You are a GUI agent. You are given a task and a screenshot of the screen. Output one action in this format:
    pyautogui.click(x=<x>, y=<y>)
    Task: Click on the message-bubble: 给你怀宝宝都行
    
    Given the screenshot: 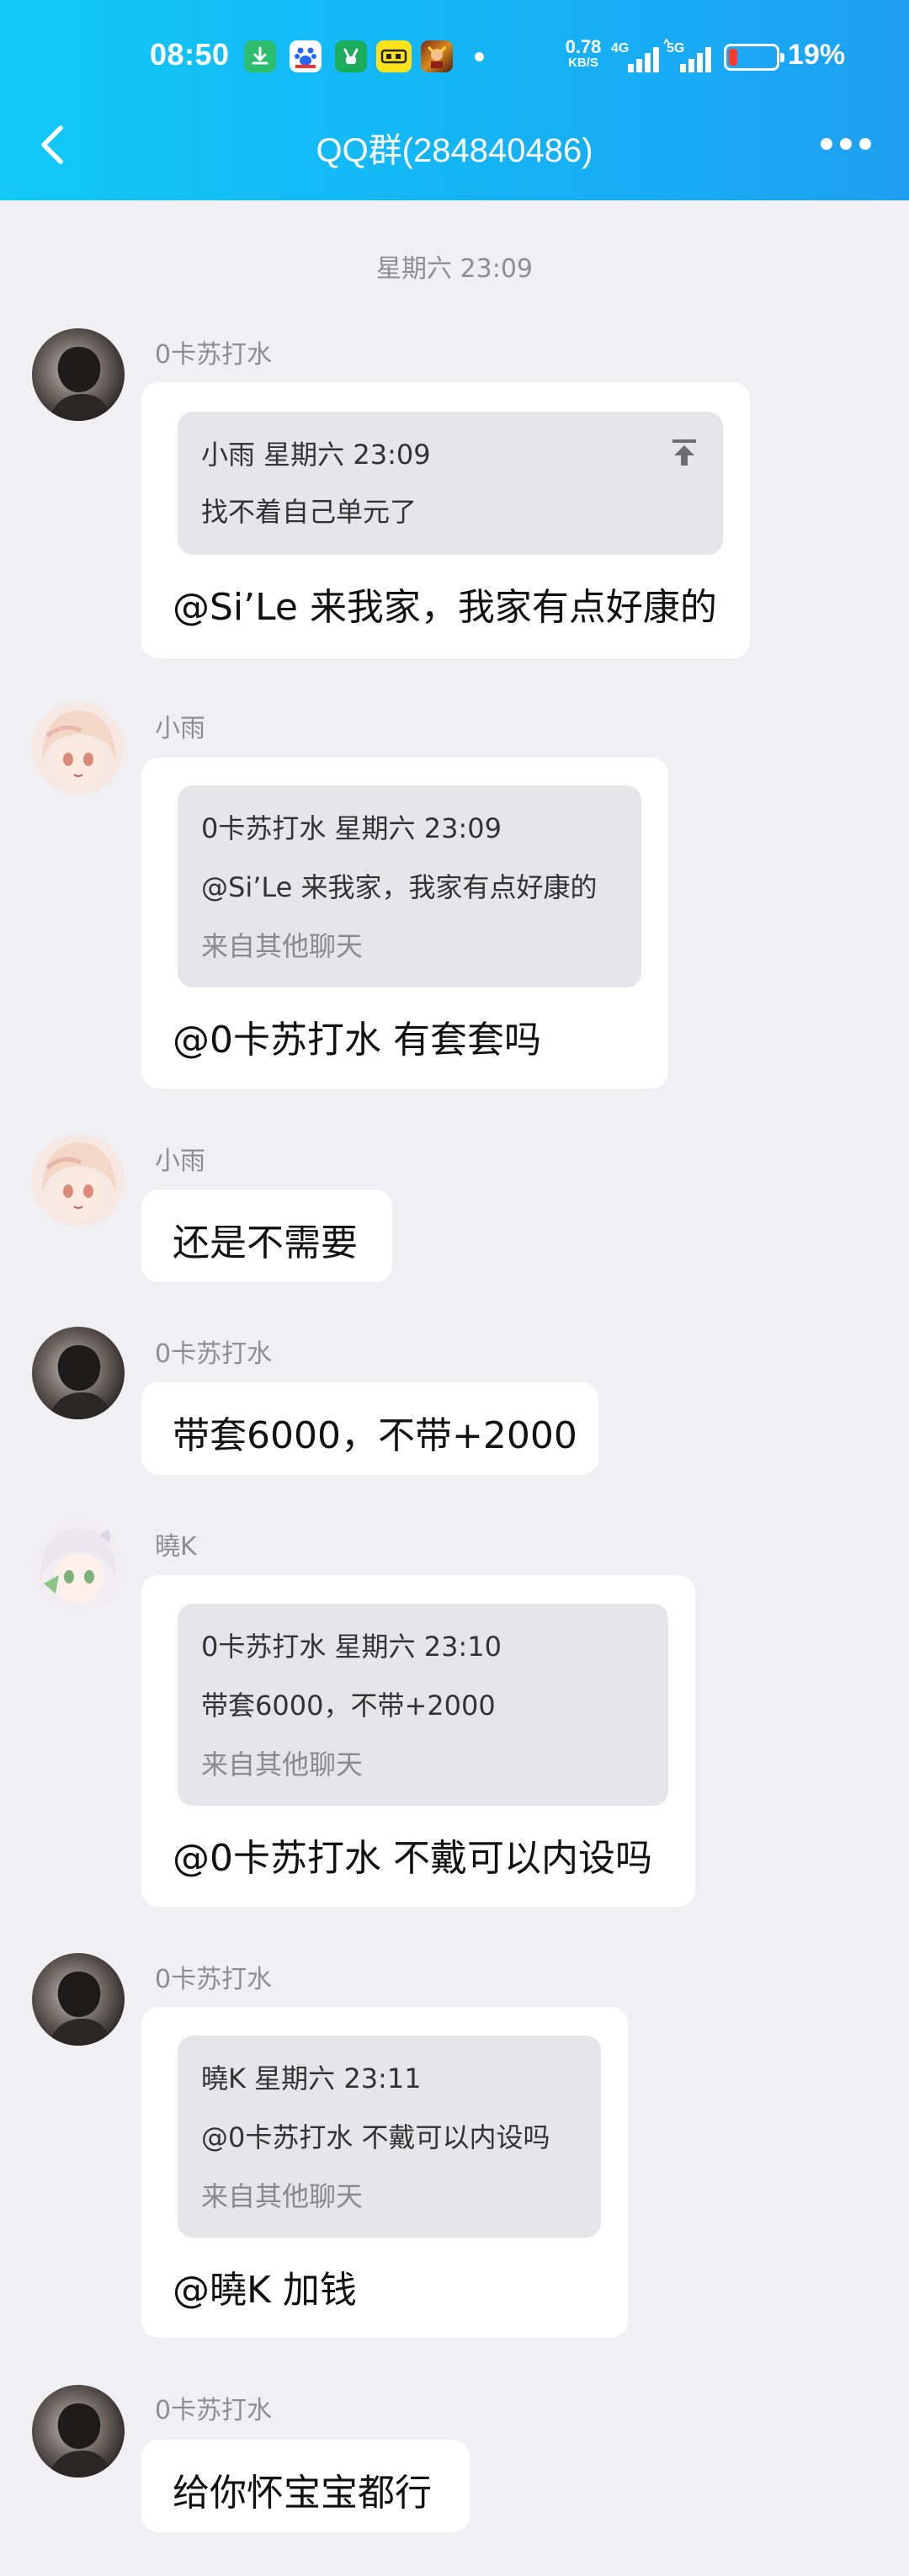 What is the action you would take?
    pyautogui.click(x=305, y=2486)
    